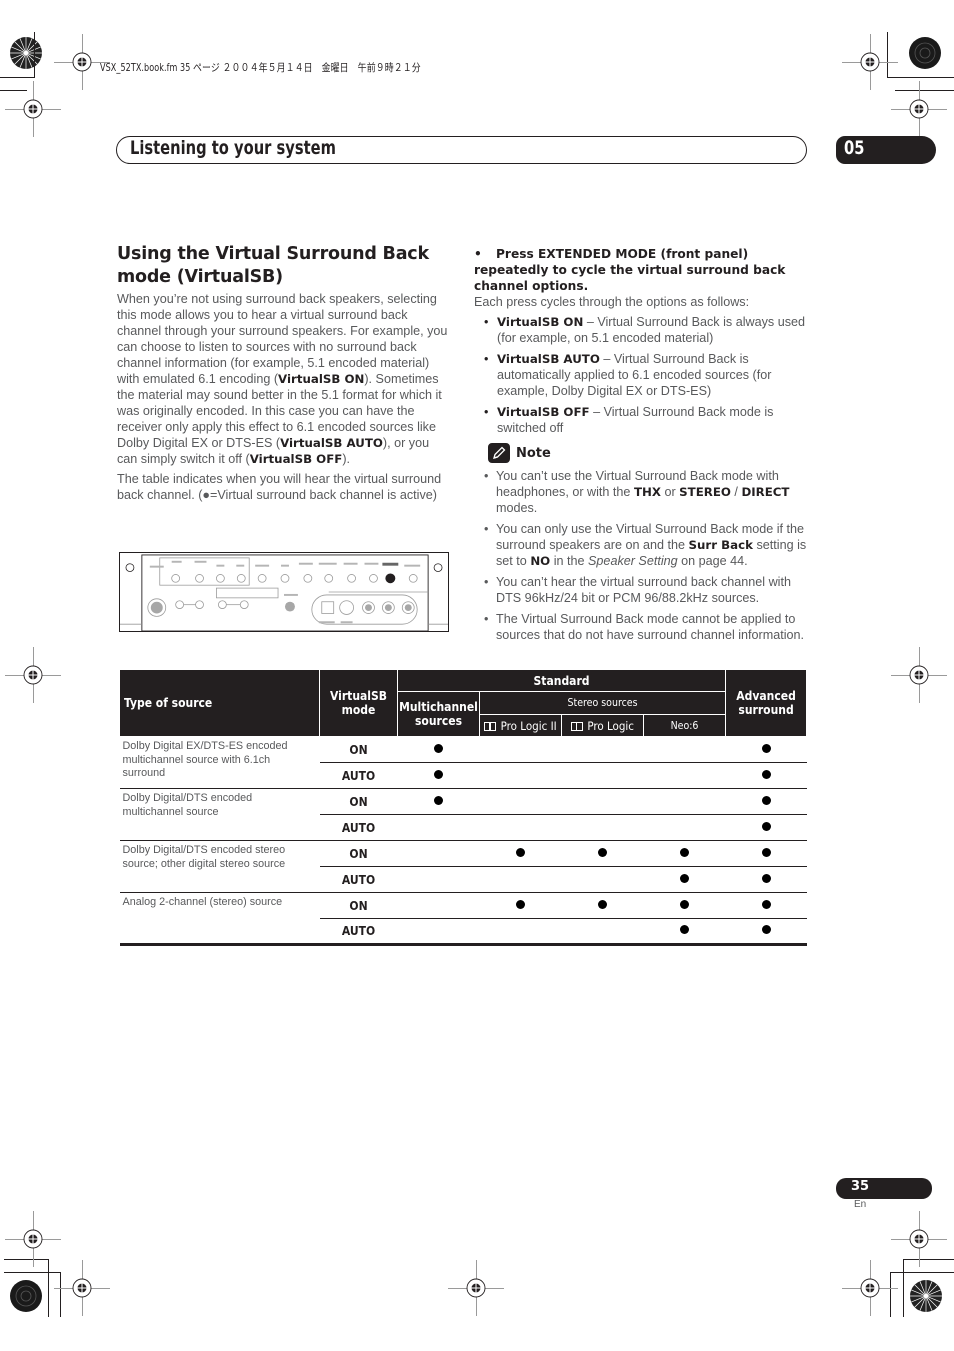 This screenshot has width=954, height=1351. Describe the element at coordinates (296, 459) in the screenshot. I see `bold-term: VirtualSB OFF` at that location.